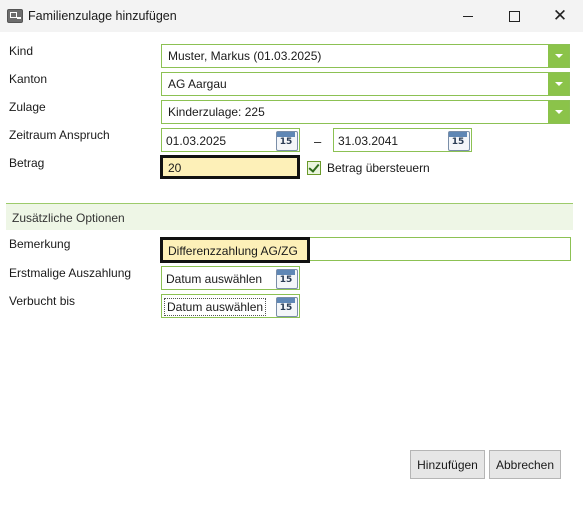  I want to click on betrag-override-checkbox, so click(314, 168).